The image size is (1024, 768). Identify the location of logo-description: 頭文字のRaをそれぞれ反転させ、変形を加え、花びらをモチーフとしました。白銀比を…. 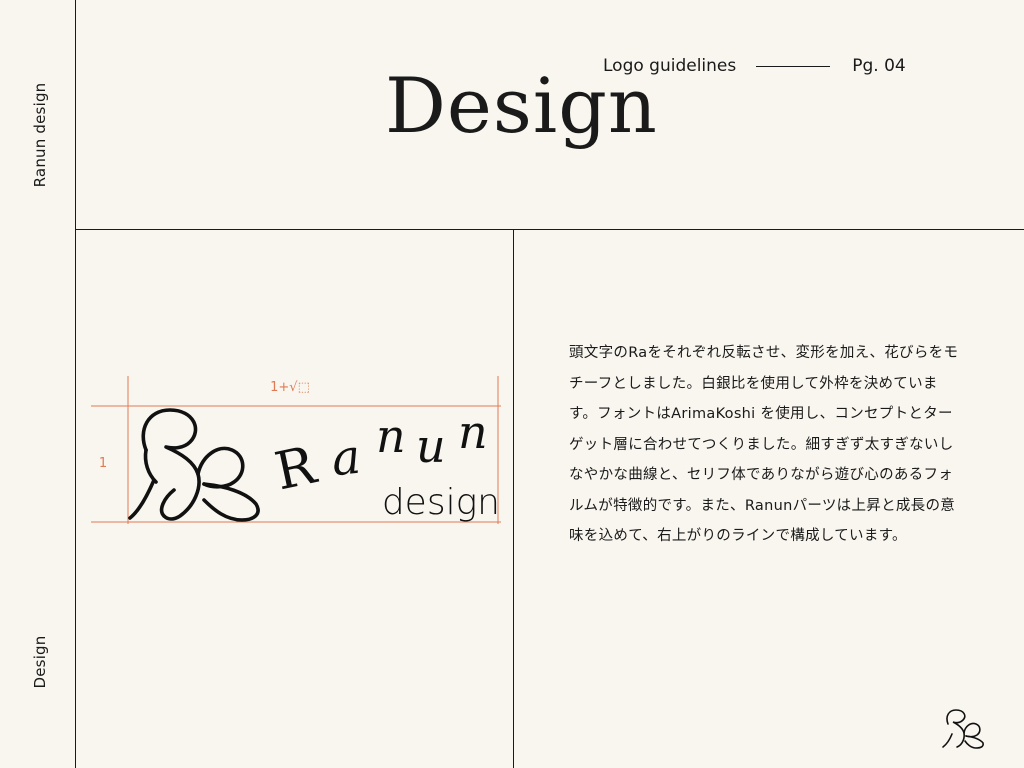
(764, 444).